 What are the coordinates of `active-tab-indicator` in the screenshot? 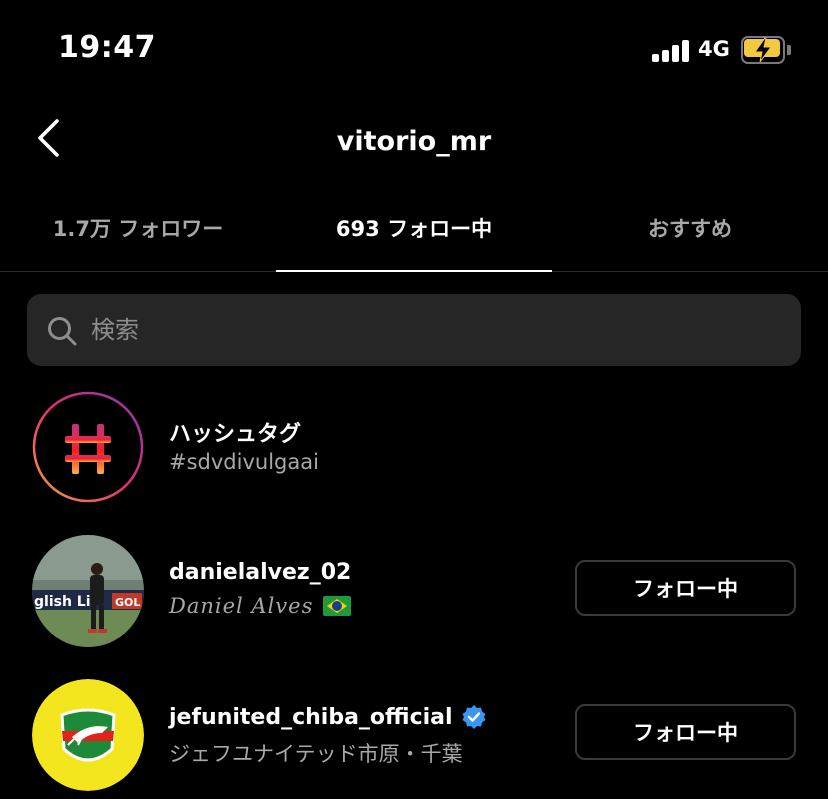 It's located at (414, 271).